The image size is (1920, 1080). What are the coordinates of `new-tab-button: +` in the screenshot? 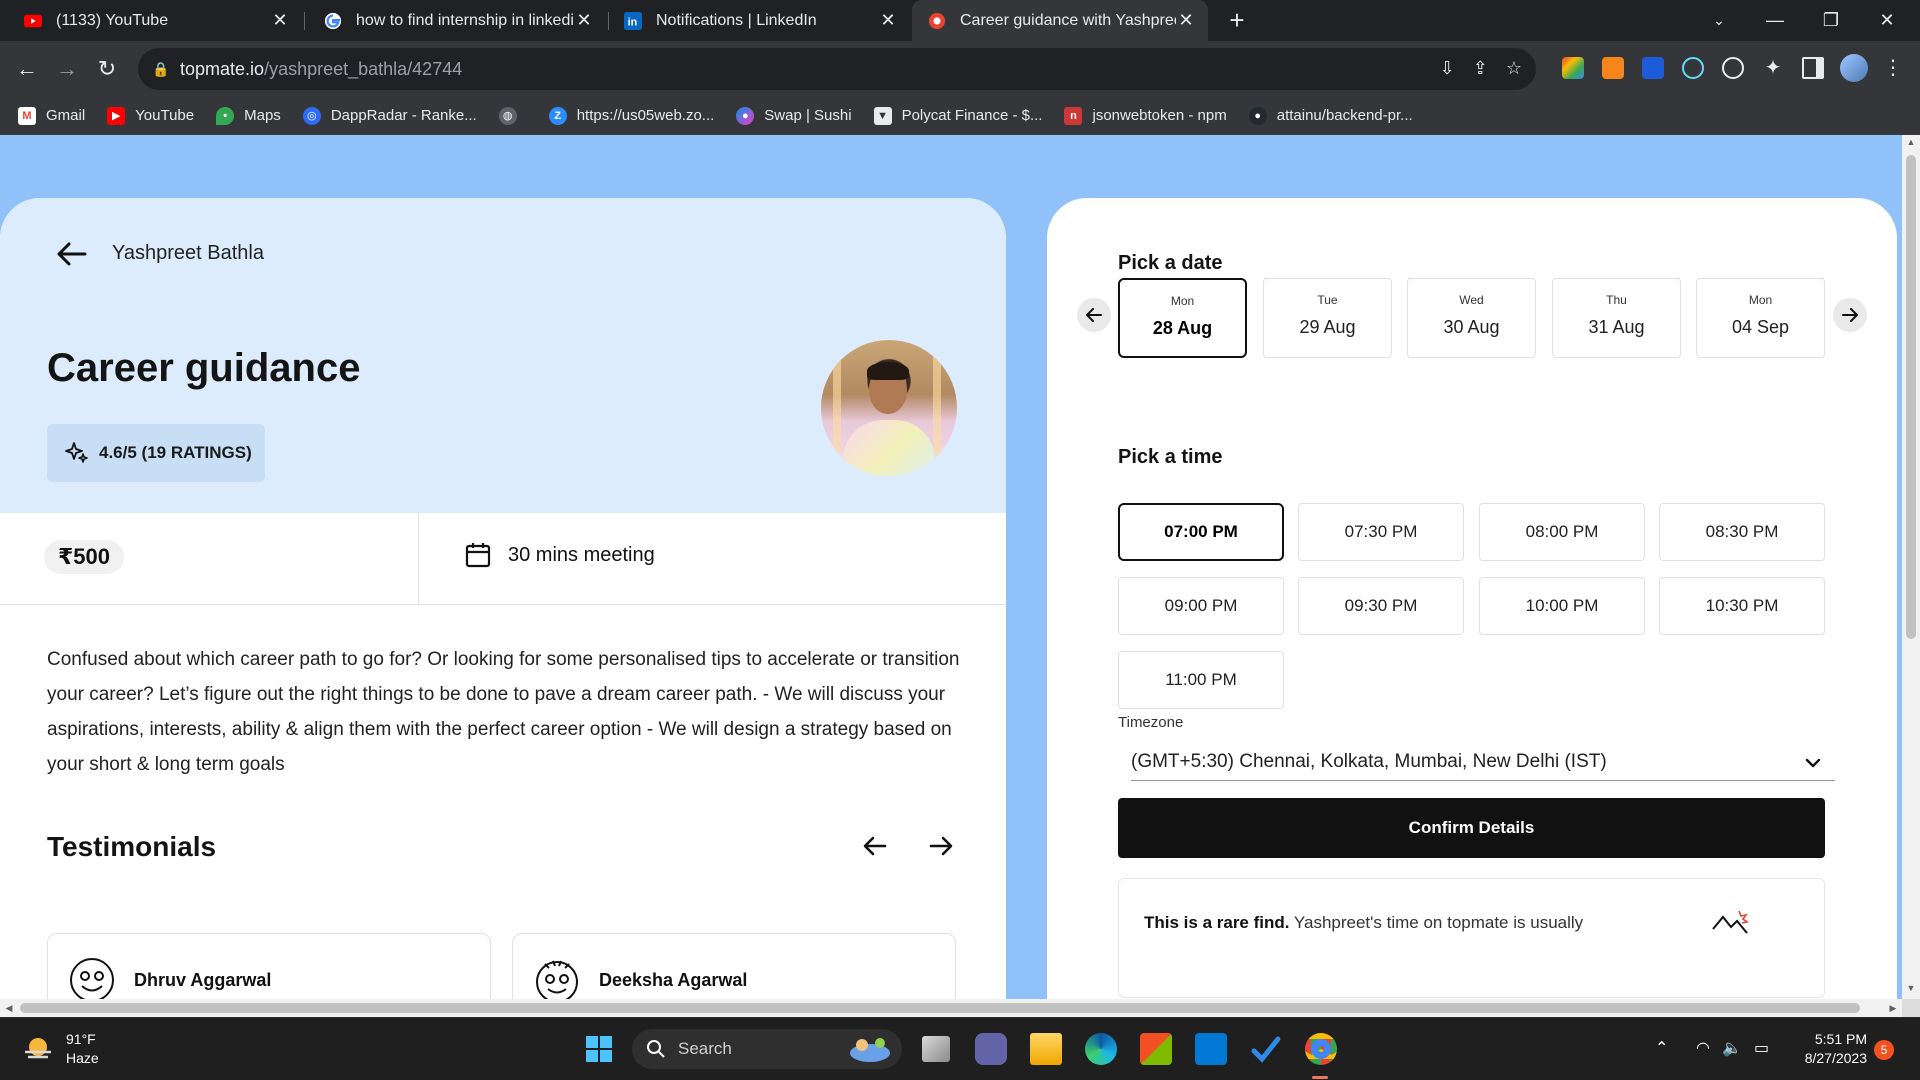 It's located at (1237, 20).